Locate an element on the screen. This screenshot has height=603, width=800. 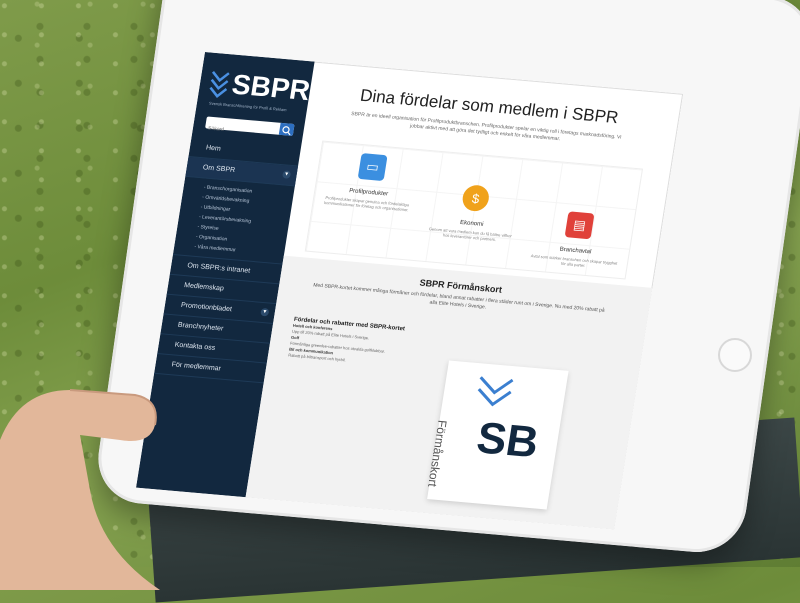
nav-item-label: Om SBPR is located at coordinates (219, 169).